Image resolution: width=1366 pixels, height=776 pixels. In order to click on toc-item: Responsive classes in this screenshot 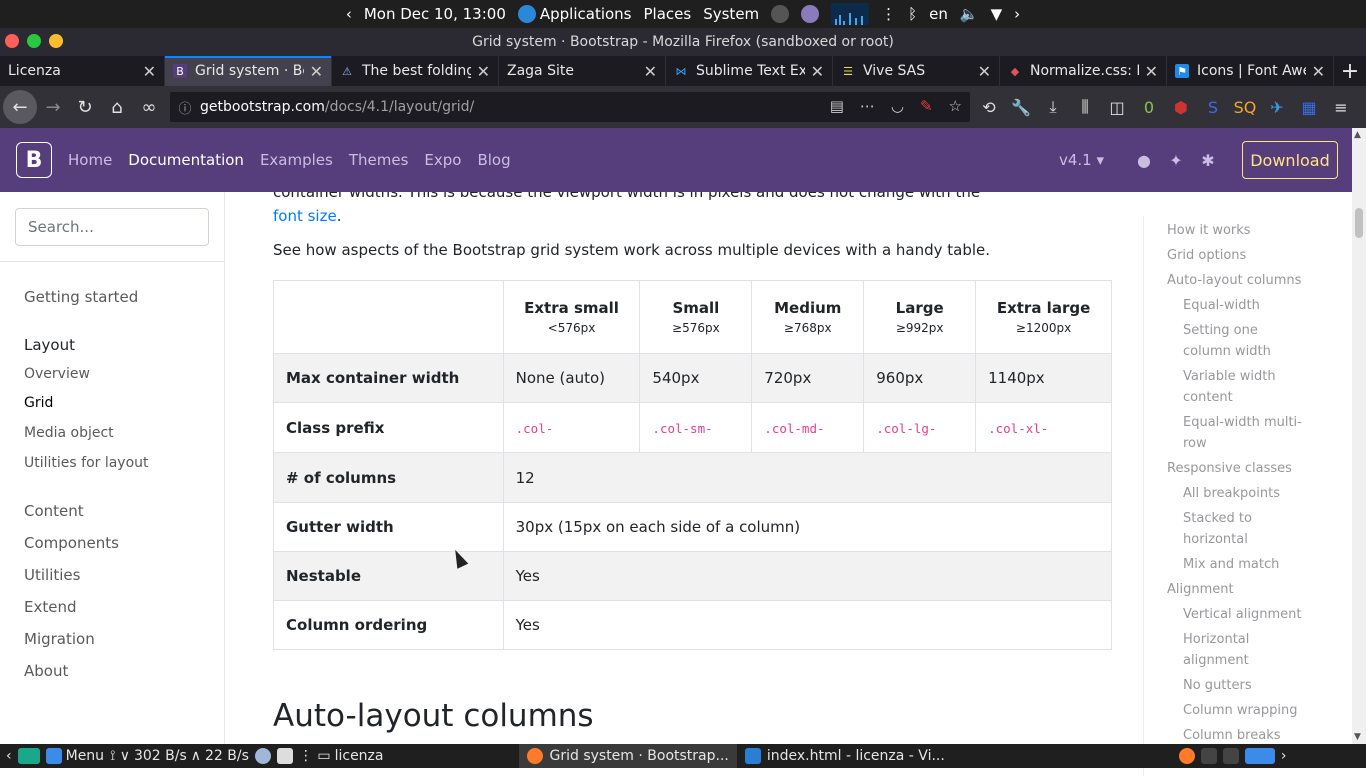, I will do `click(1229, 468)`.